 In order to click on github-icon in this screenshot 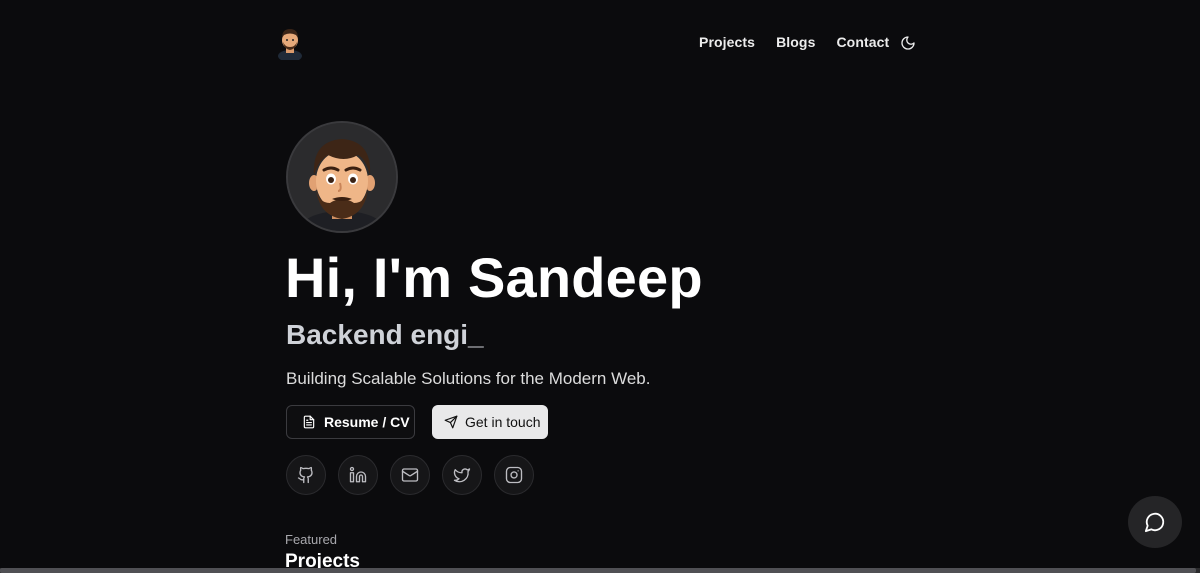, I will do `click(305, 475)`.